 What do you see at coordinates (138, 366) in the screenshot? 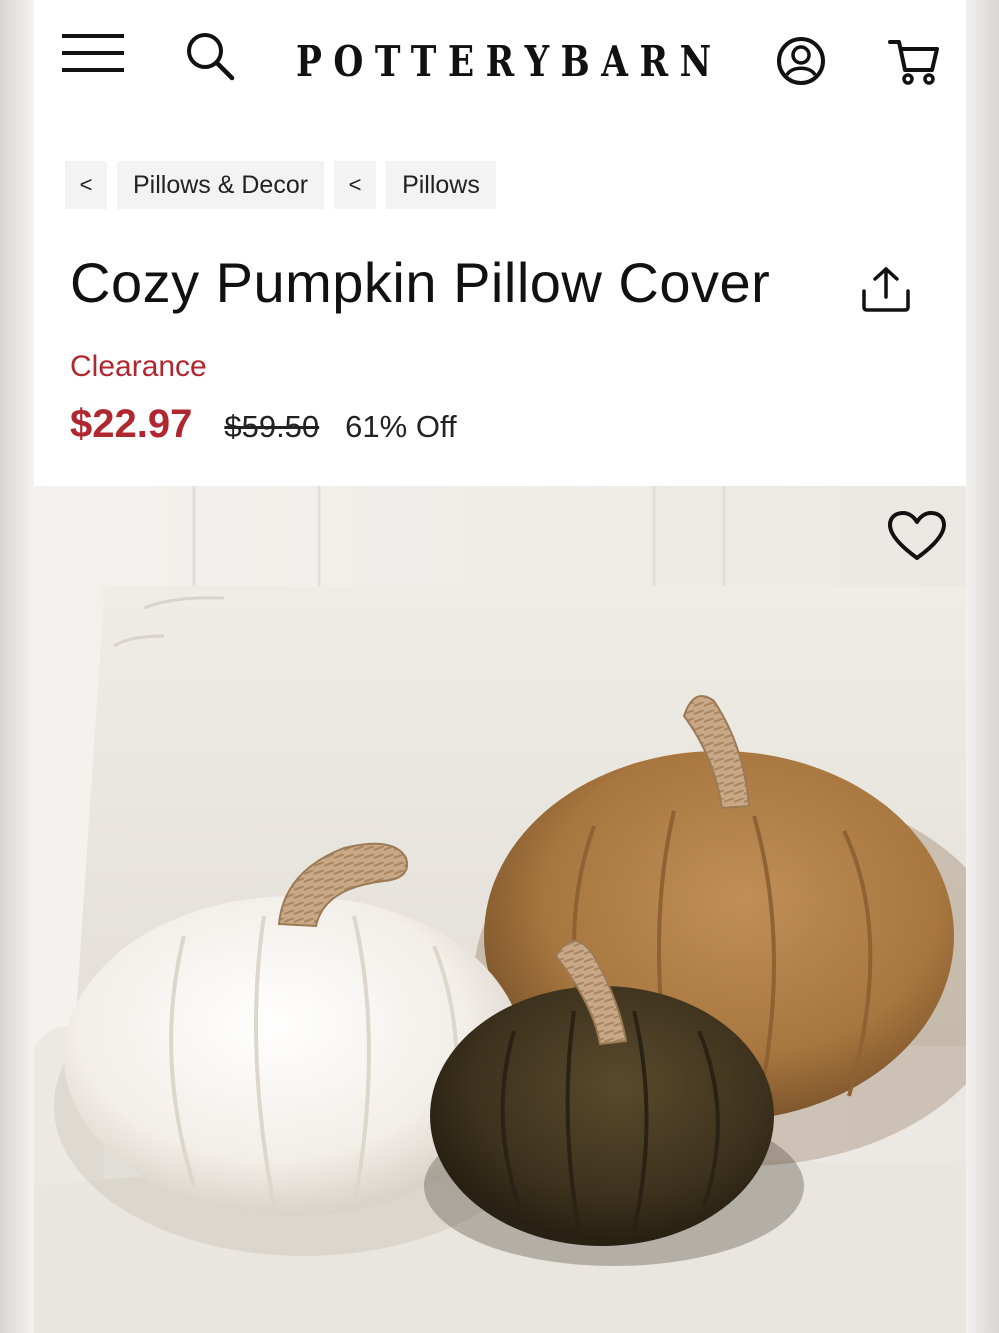
I see `clearance-badge: Clearance` at bounding box center [138, 366].